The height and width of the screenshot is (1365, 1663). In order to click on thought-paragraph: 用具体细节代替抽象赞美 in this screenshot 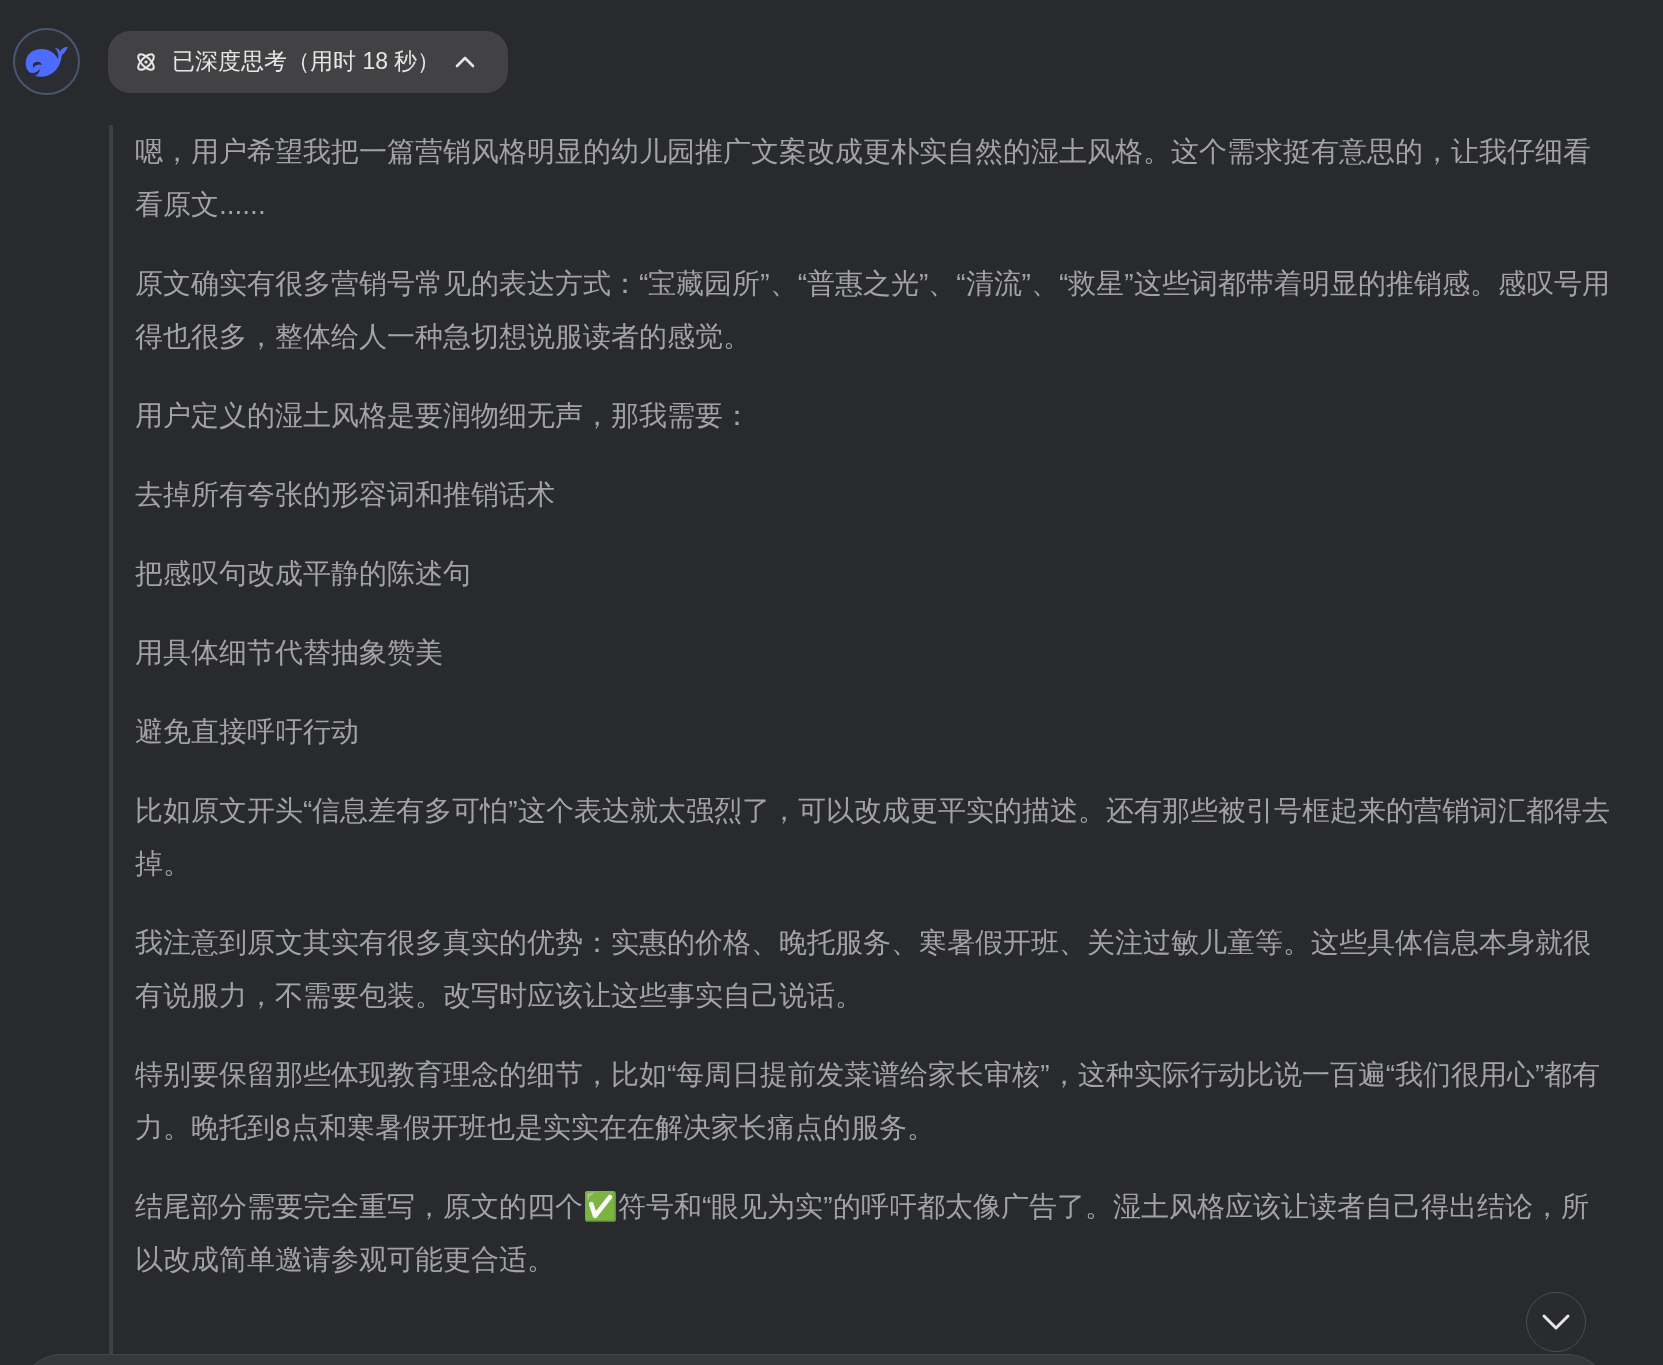, I will do `click(289, 653)`.